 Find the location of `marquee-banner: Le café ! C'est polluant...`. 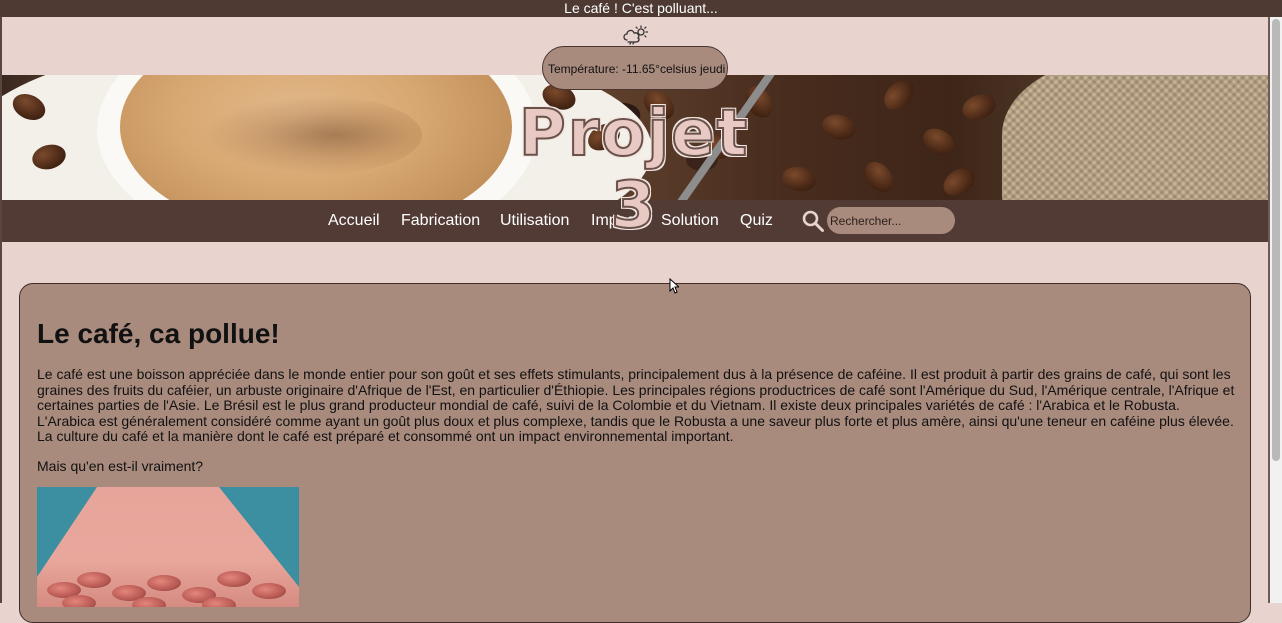

marquee-banner: Le café ! C'est polluant... is located at coordinates (641, 8).